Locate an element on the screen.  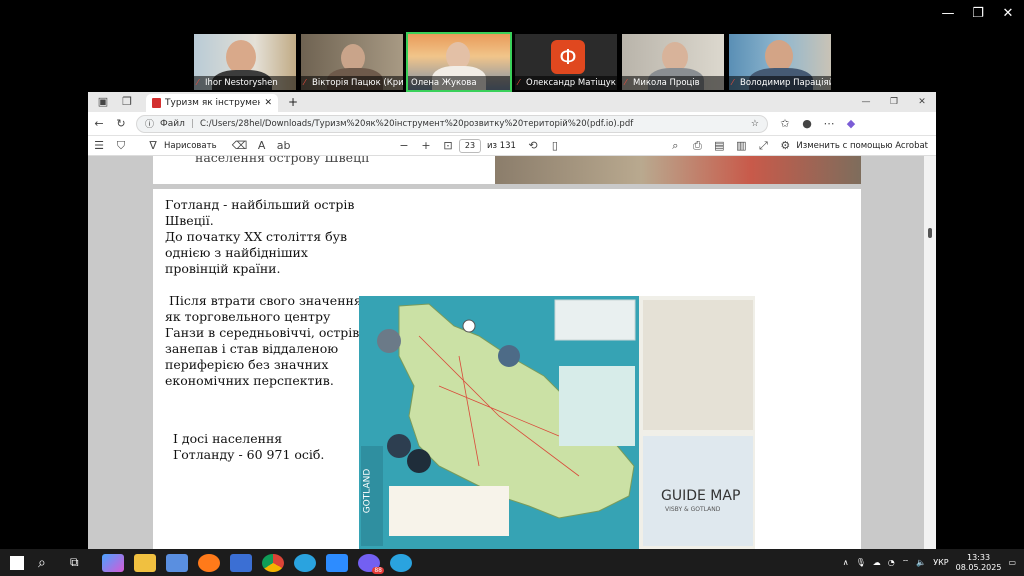
tab-title: Туризм як інструмент розвитку is located at coordinates (213, 103).